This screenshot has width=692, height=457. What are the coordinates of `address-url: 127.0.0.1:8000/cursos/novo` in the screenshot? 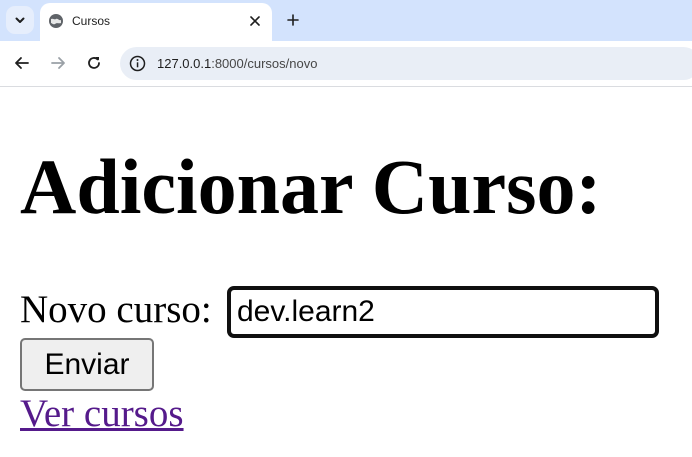 It's located at (237, 63).